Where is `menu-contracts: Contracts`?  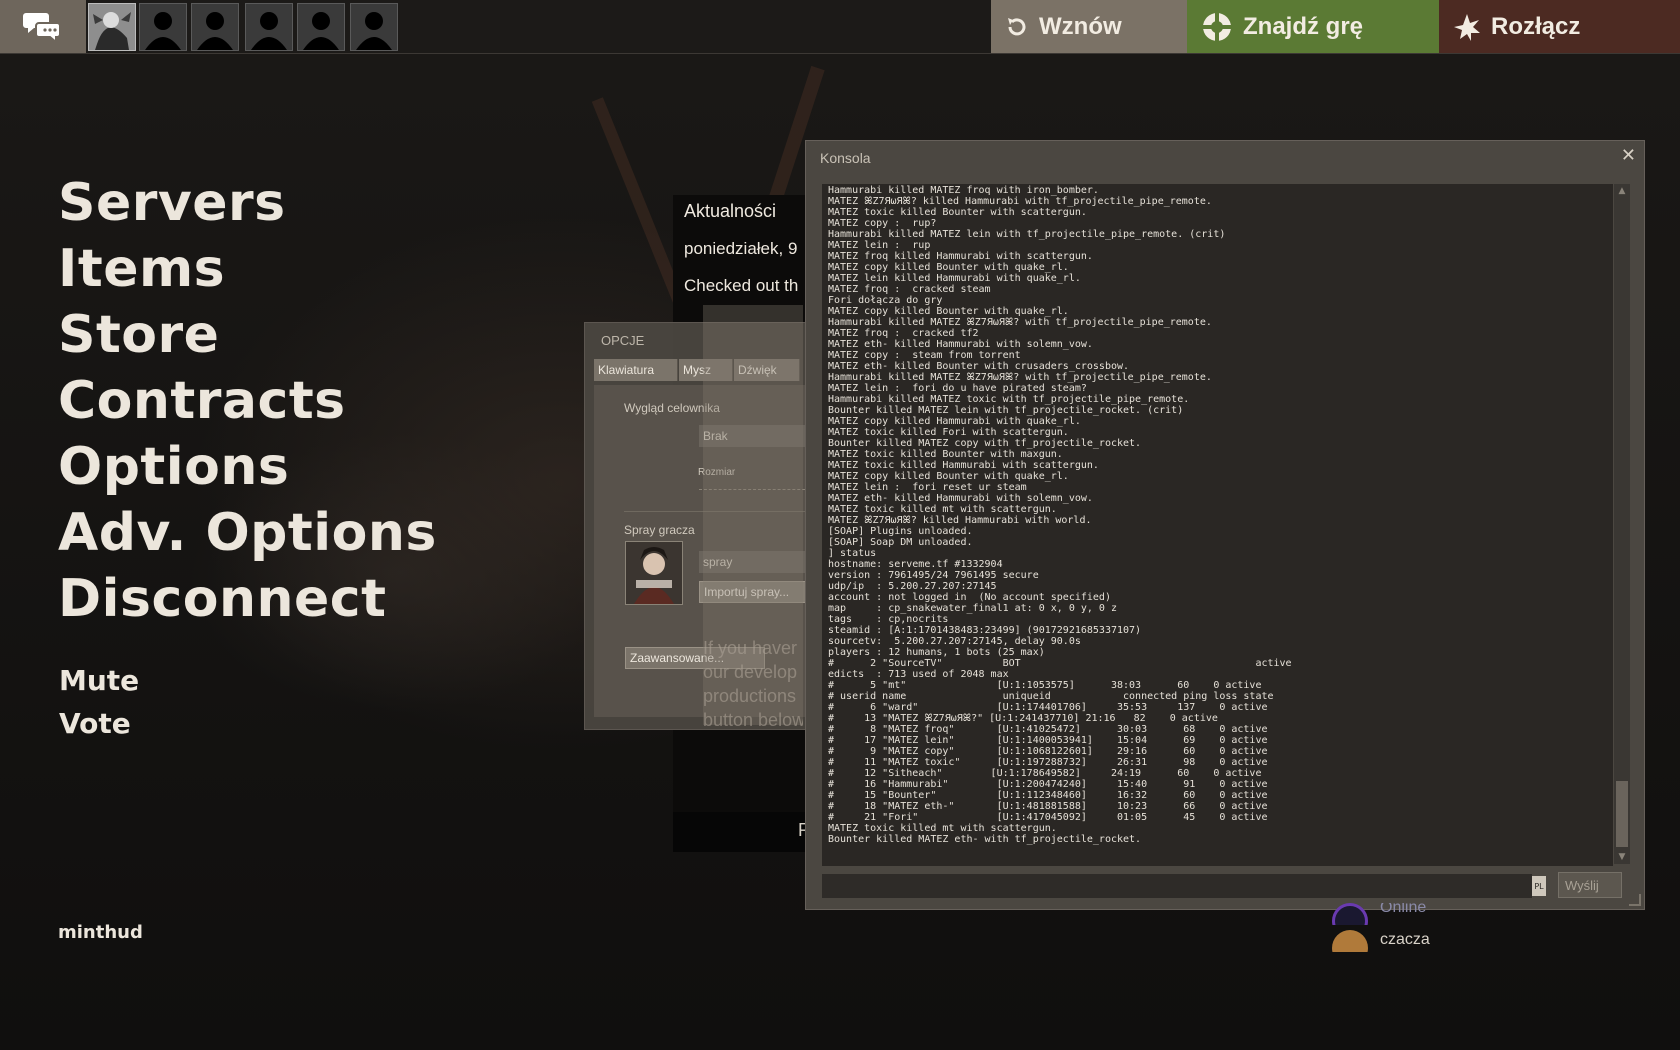
menu-contracts: Contracts is located at coordinates (247, 401).